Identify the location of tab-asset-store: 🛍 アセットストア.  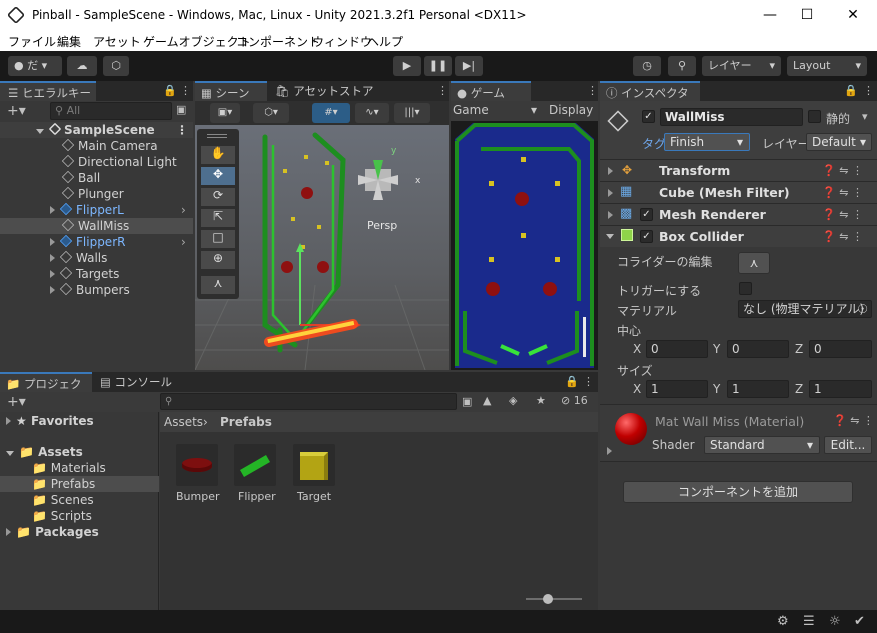
(324, 91).